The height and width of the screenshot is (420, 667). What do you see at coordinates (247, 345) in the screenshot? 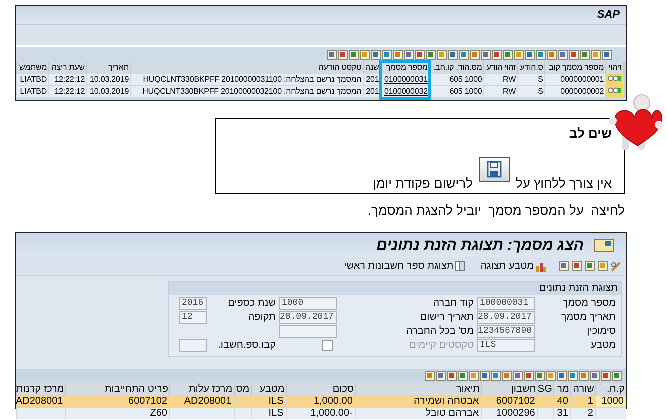
I see `field-label: קבו.ספ.חשבו.` at bounding box center [247, 345].